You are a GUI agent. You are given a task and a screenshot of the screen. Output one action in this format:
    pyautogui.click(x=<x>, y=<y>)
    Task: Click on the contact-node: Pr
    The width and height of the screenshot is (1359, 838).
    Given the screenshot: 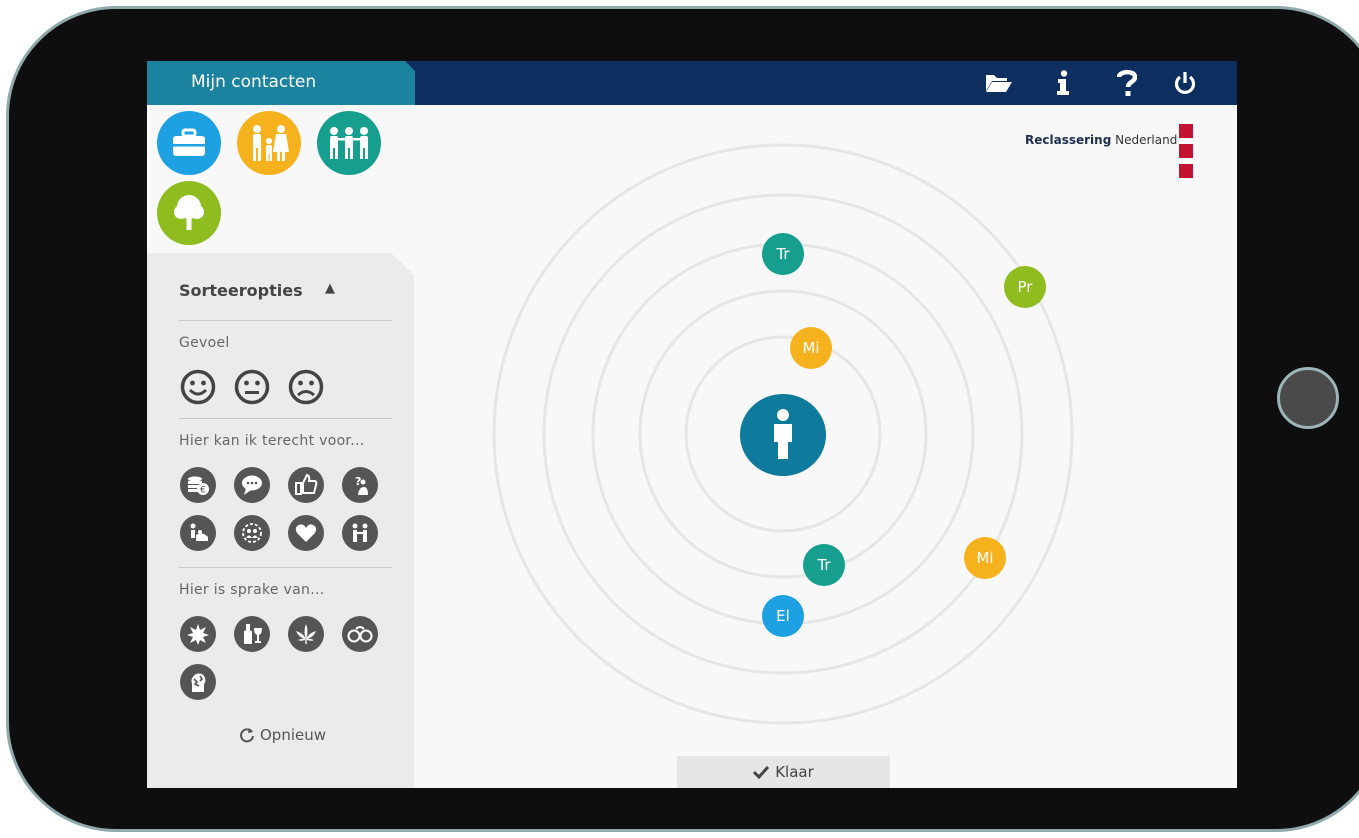 What is the action you would take?
    pyautogui.click(x=1025, y=287)
    